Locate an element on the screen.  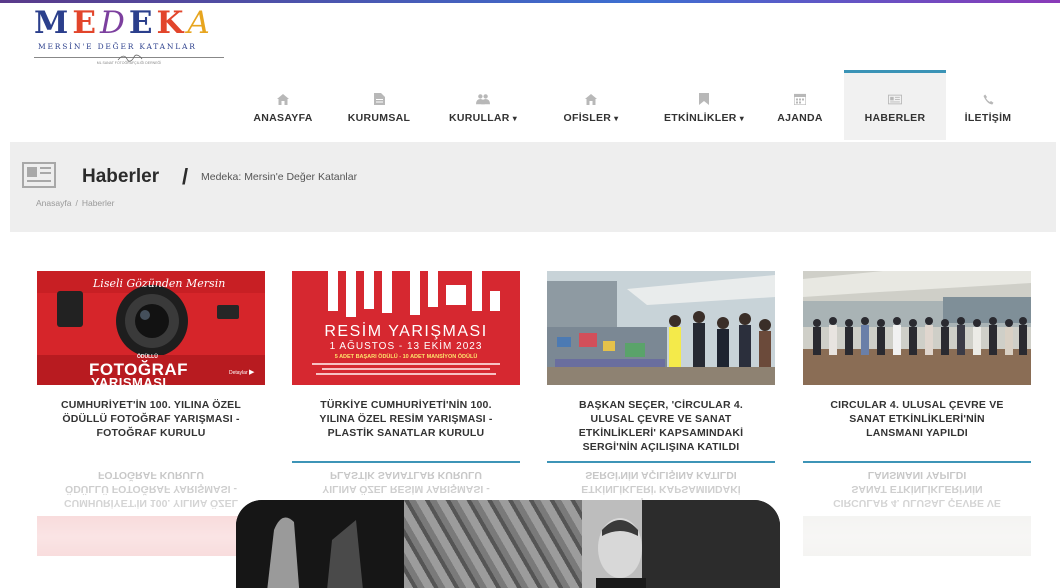
nav-item-ofisler: OFİSLER ▾ is located at coordinates (591, 105).